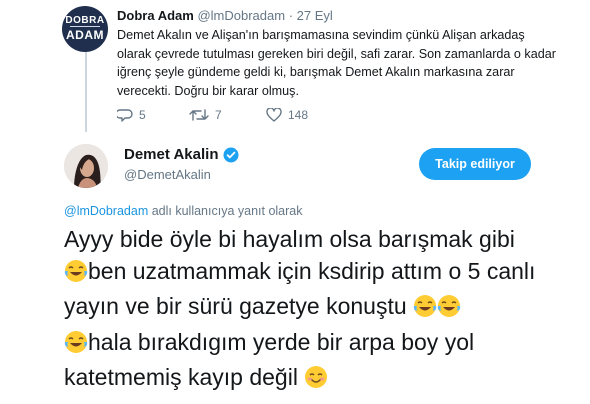  I want to click on quoted-author-name: Dobra Adam, so click(155, 15).